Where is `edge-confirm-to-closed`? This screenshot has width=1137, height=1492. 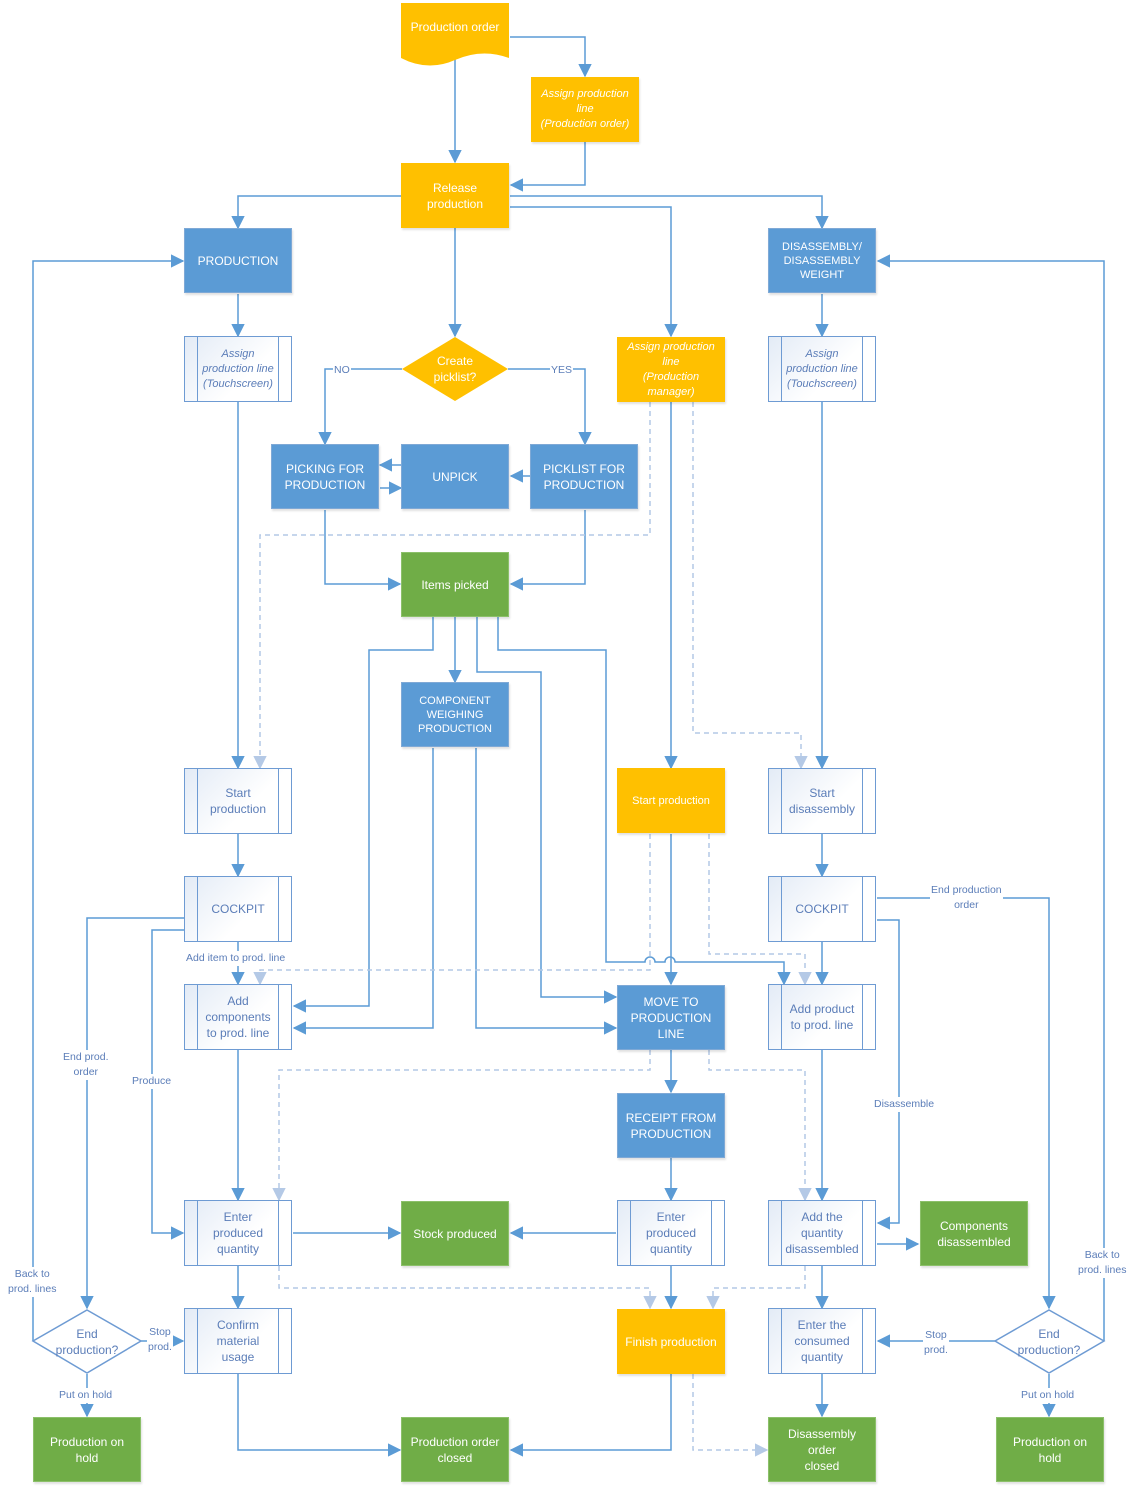
edge-confirm-to-closed is located at coordinates (319, 1415).